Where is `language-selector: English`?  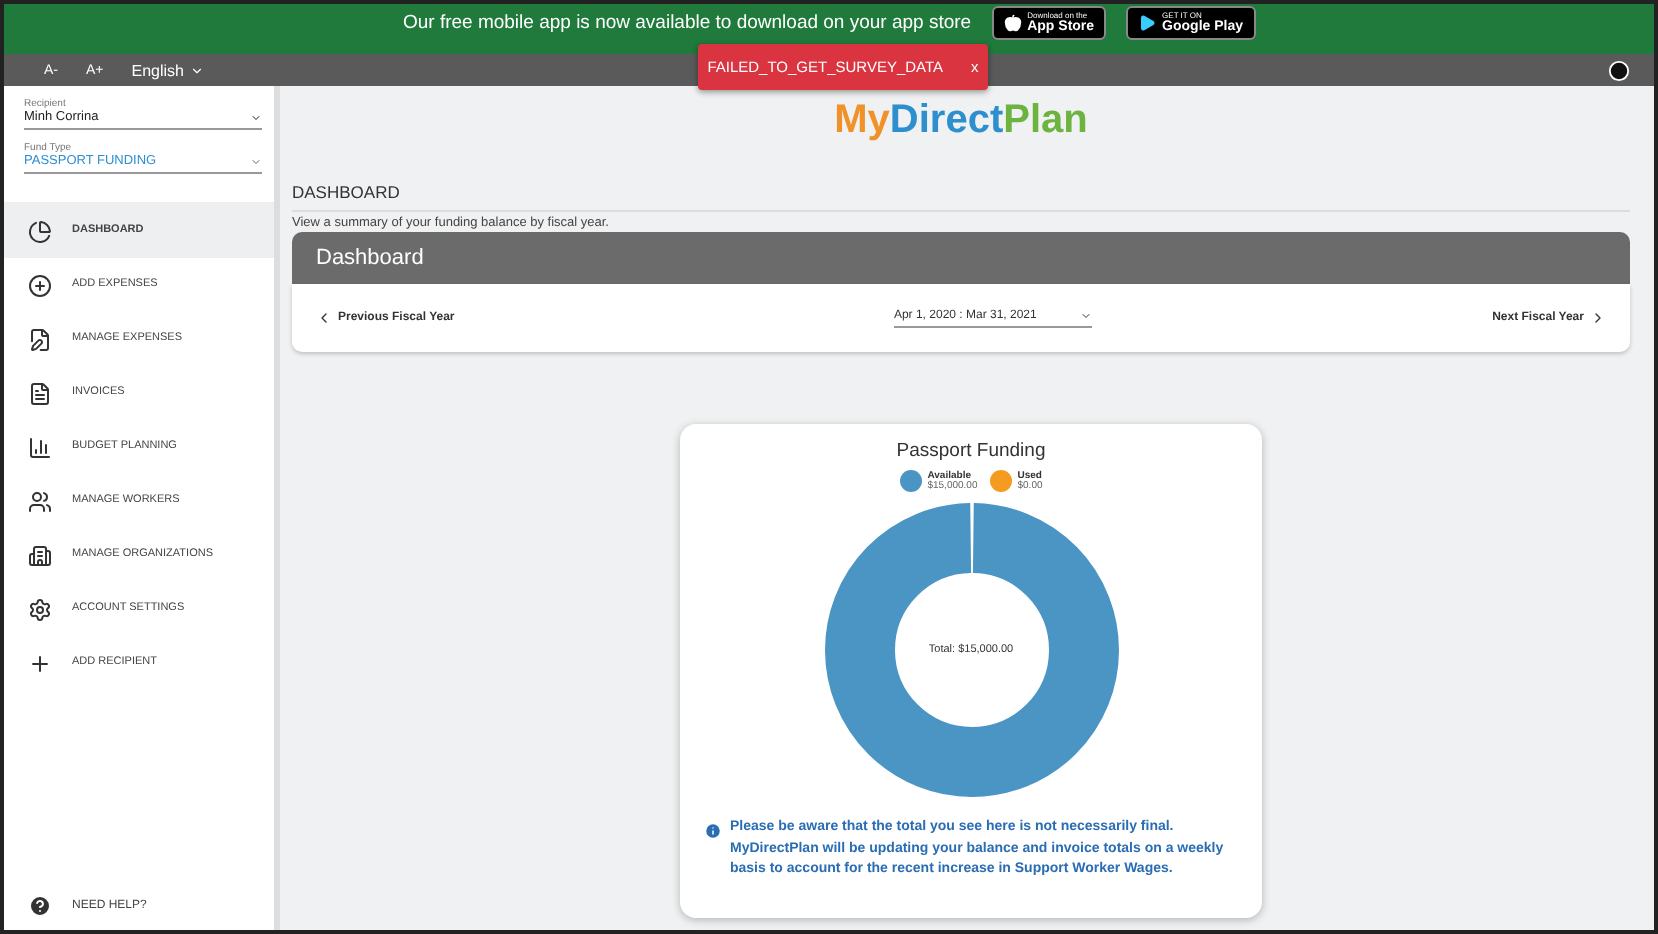 language-selector: English is located at coordinates (168, 70).